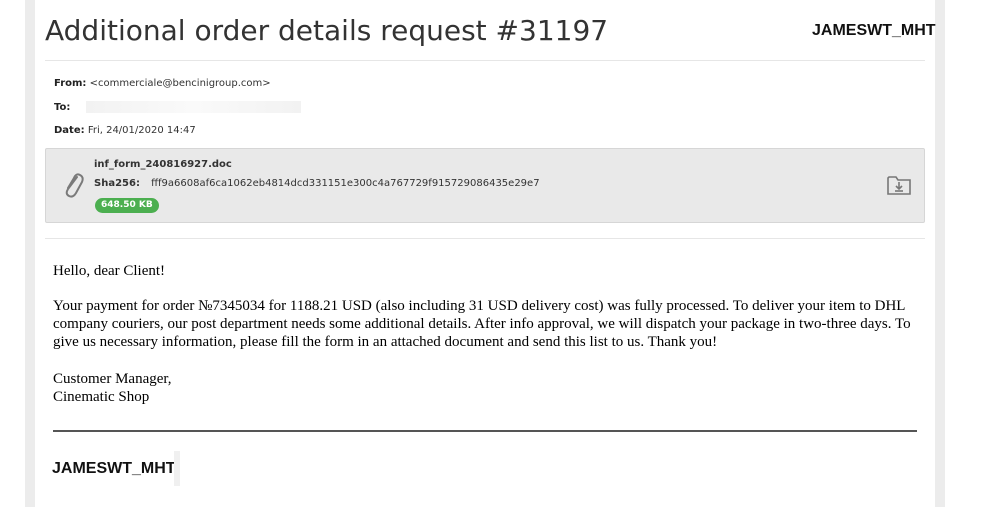 This screenshot has width=989, height=507. What do you see at coordinates (177, 468) in the screenshot?
I see `text-cursor-mark` at bounding box center [177, 468].